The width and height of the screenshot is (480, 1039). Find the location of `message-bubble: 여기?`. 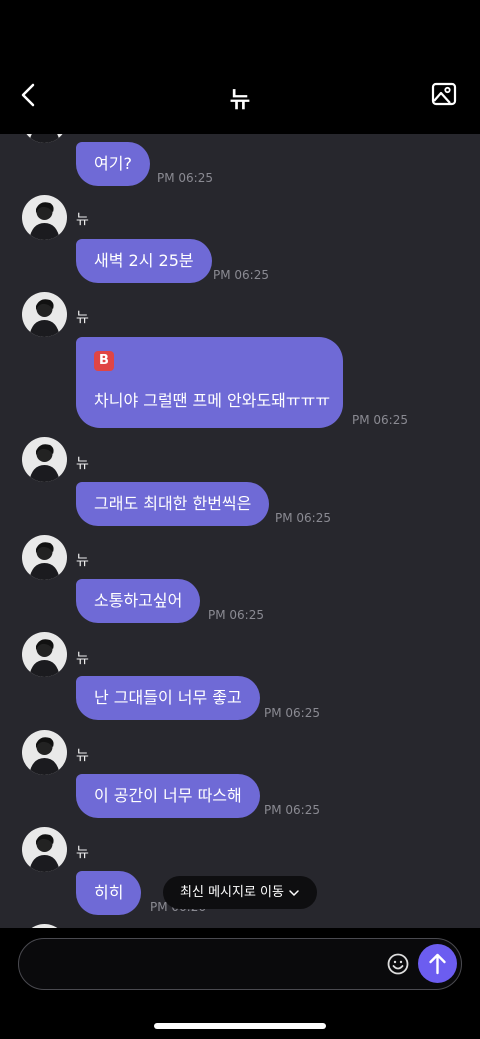

message-bubble: 여기? is located at coordinates (113, 164).